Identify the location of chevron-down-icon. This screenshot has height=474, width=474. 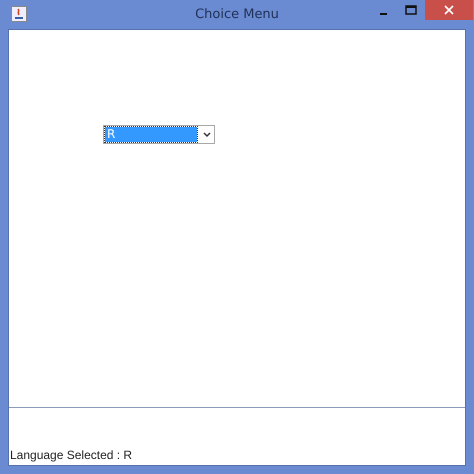
(207, 135).